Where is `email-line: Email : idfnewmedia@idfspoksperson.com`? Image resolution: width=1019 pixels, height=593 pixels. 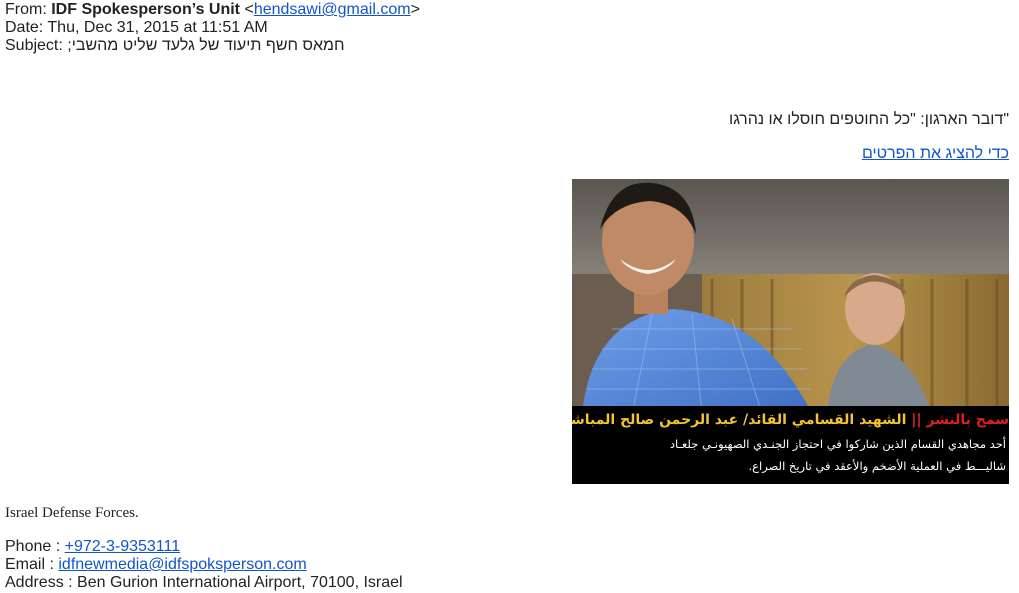 email-line: Email : idfnewmedia@idfspoksperson.com is located at coordinates (156, 565).